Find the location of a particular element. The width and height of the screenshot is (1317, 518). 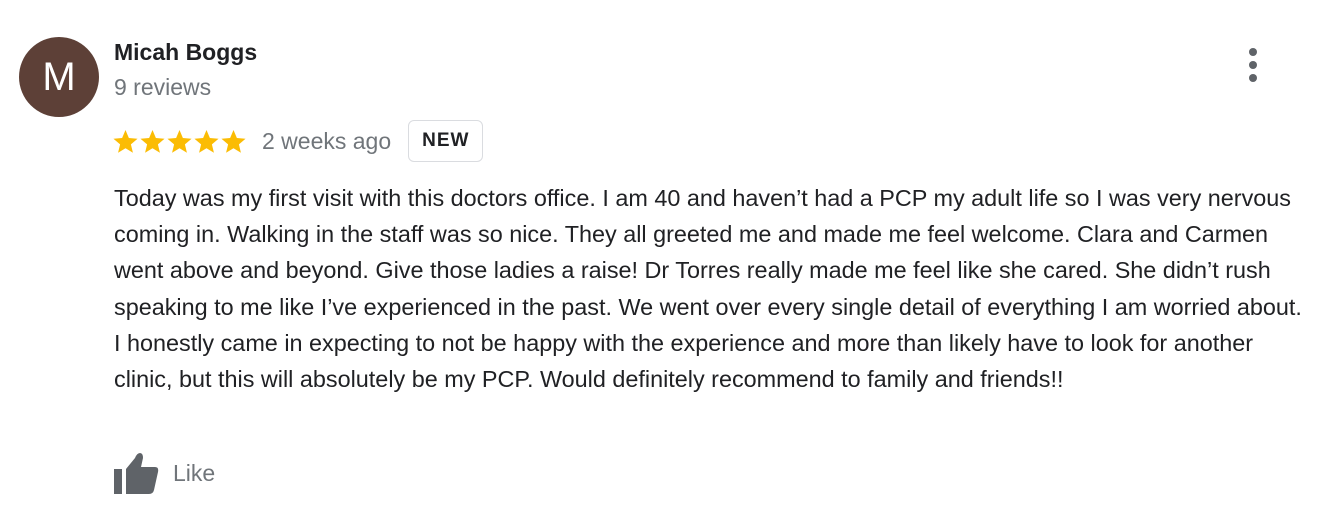

review-meta: 2 weeks ago NEW is located at coordinates (298, 141).